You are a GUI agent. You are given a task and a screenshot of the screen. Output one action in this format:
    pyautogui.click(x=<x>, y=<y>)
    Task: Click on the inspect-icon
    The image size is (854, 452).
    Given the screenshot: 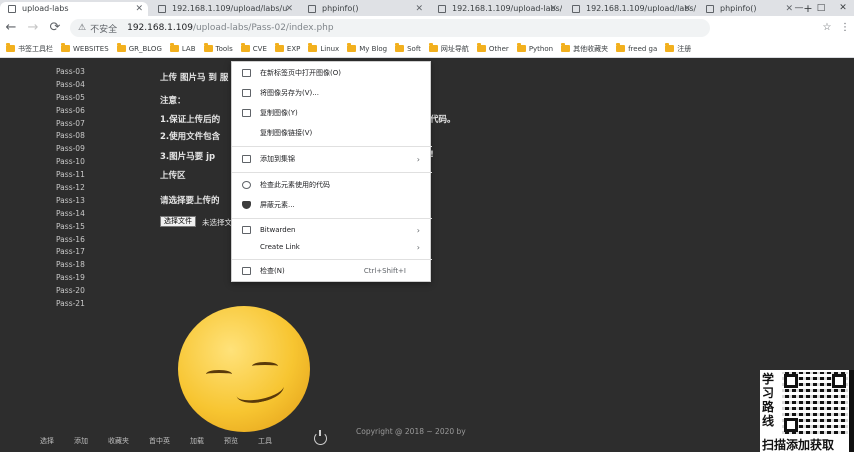 What is the action you would take?
    pyautogui.click(x=246, y=271)
    